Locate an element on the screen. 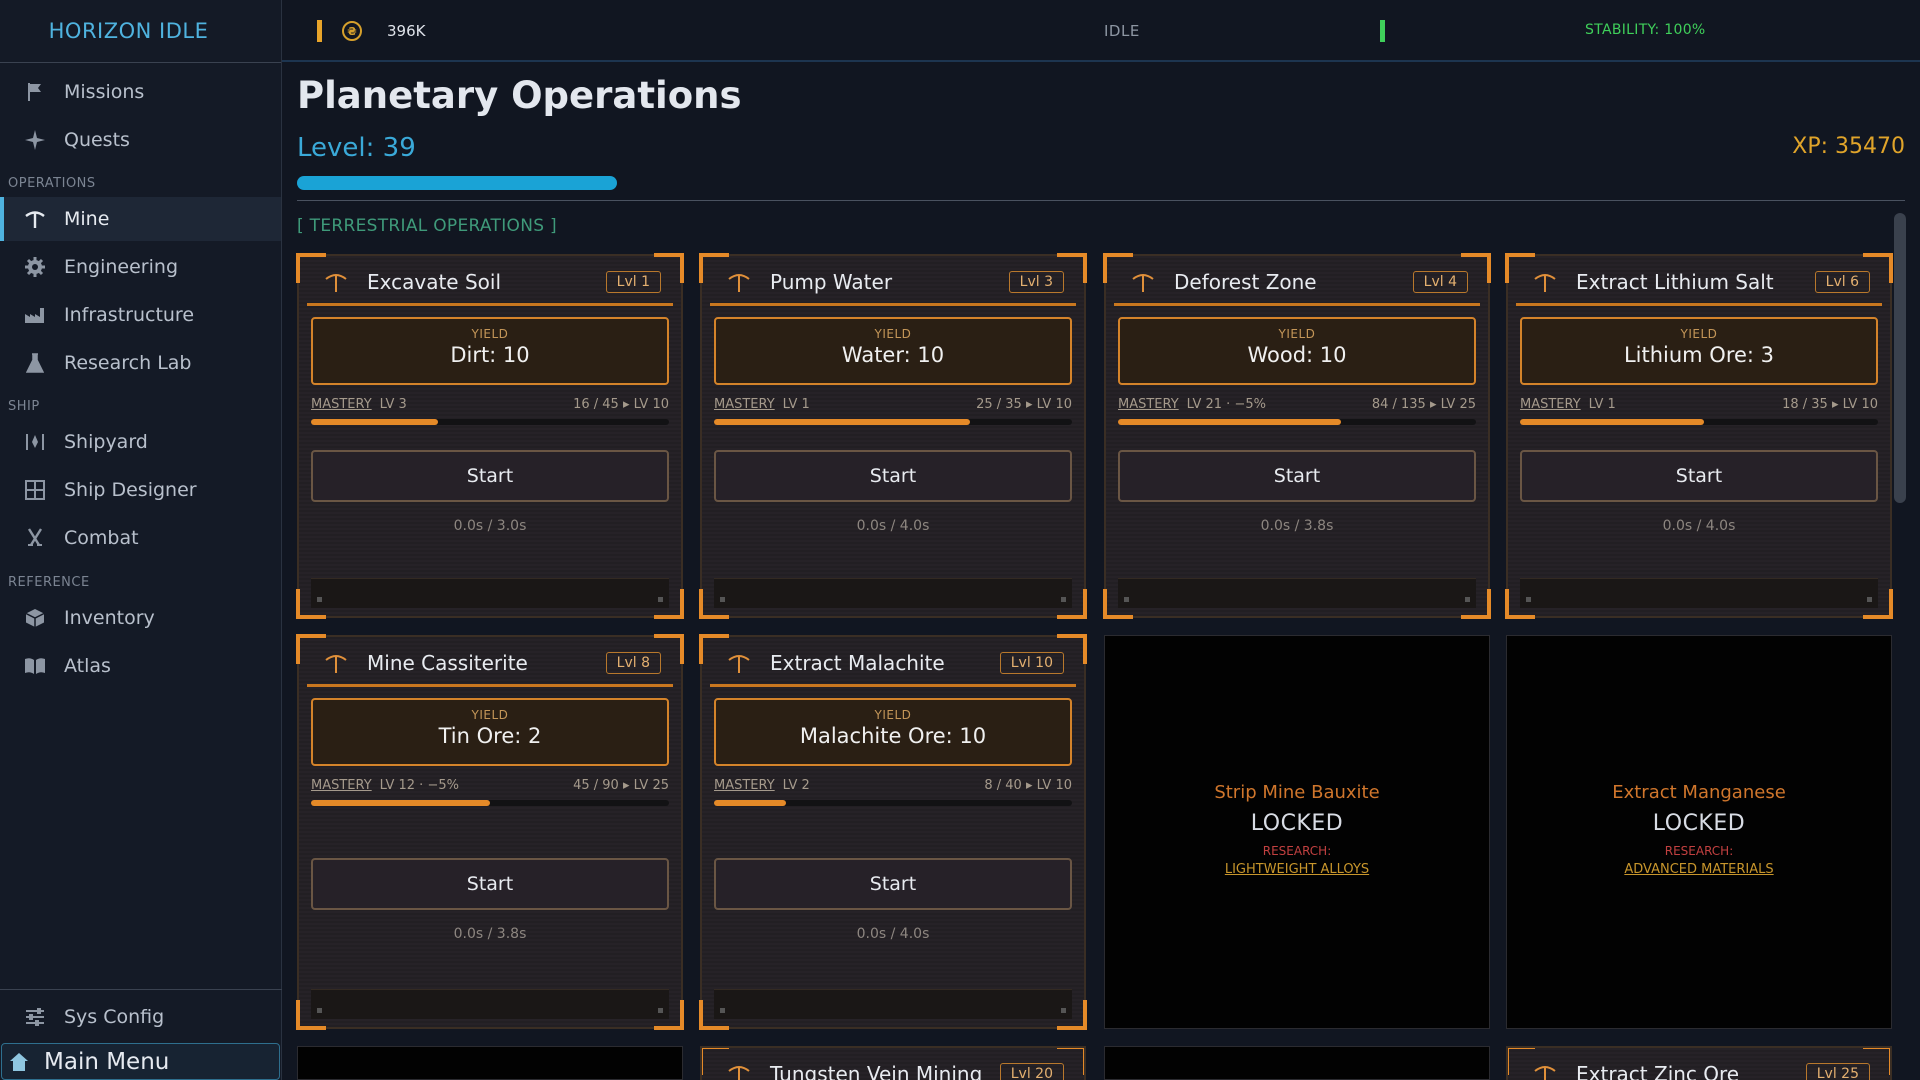 Image resolution: width=1920 pixels, height=1080 pixels. level-requirement-badge: Lvl 4 is located at coordinates (1440, 281).